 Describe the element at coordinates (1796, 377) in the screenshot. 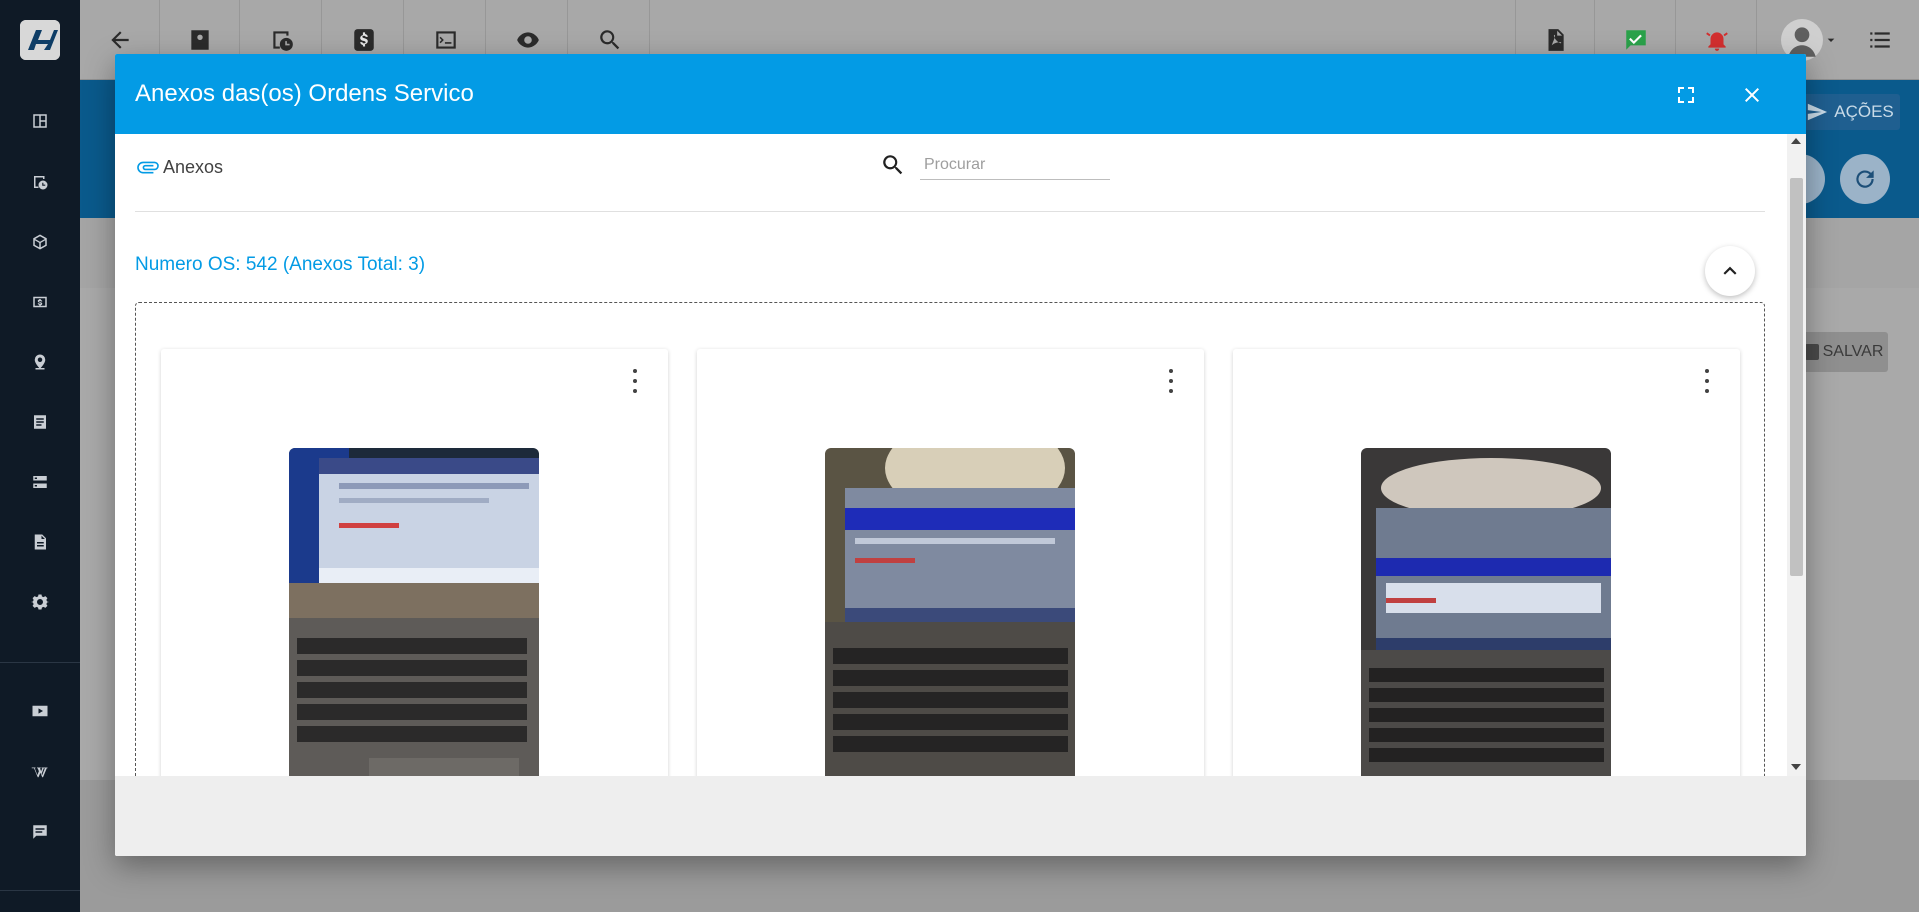

I see `scroll-thumb` at that location.